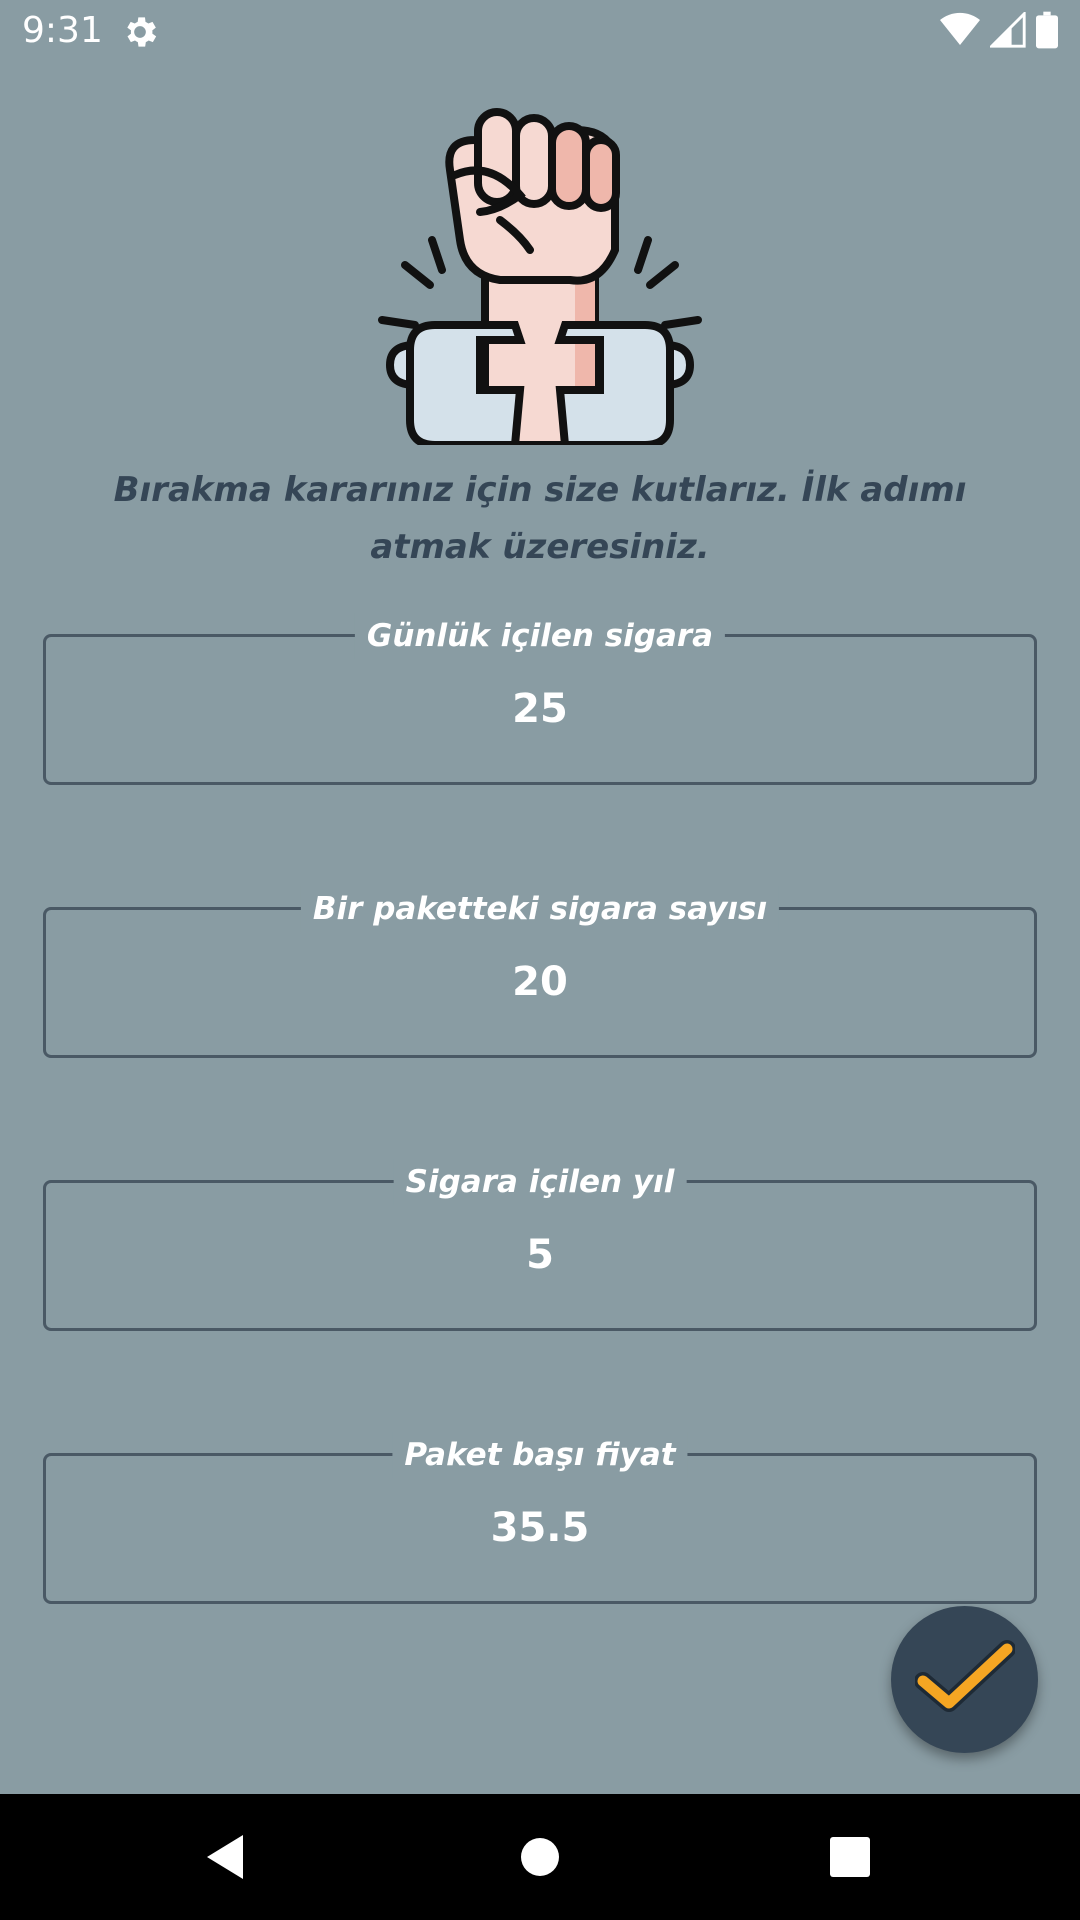 The image size is (1080, 1920). Describe the element at coordinates (540, 1528) in the screenshot. I see `price-per-pack-input: 35.5` at that location.